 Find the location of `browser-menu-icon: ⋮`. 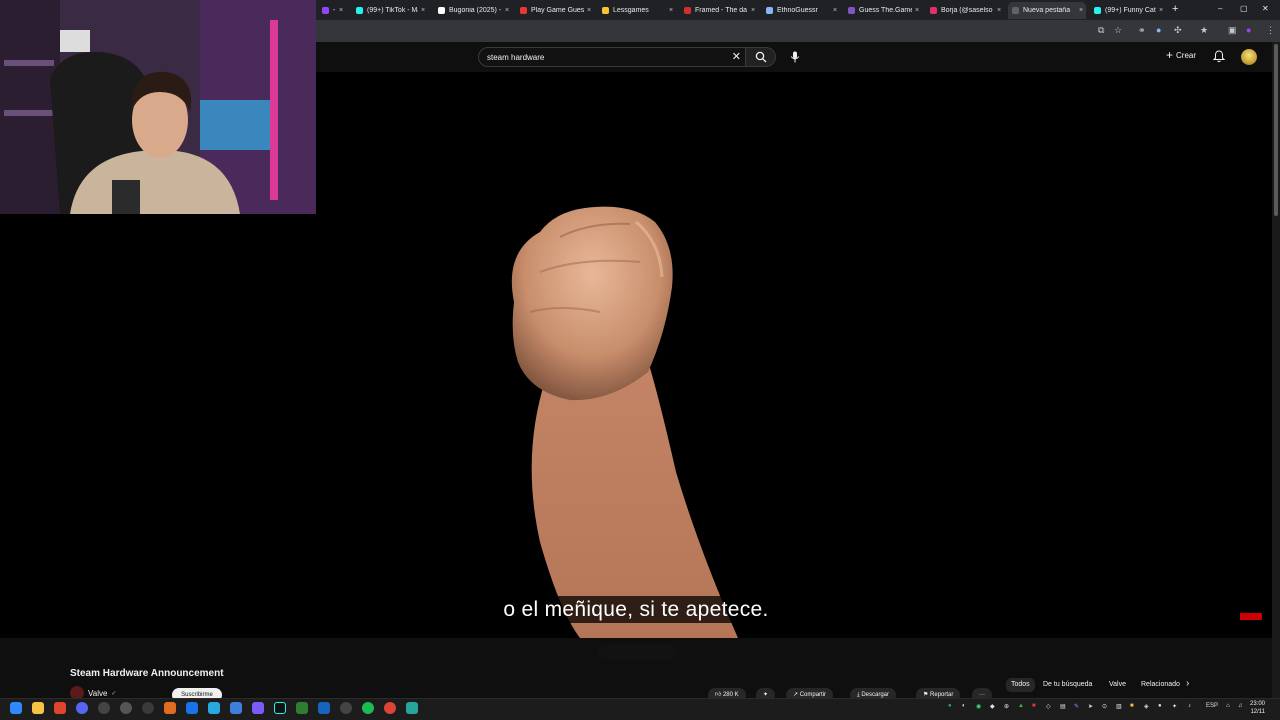

browser-menu-icon: ⋮ is located at coordinates (1270, 30).